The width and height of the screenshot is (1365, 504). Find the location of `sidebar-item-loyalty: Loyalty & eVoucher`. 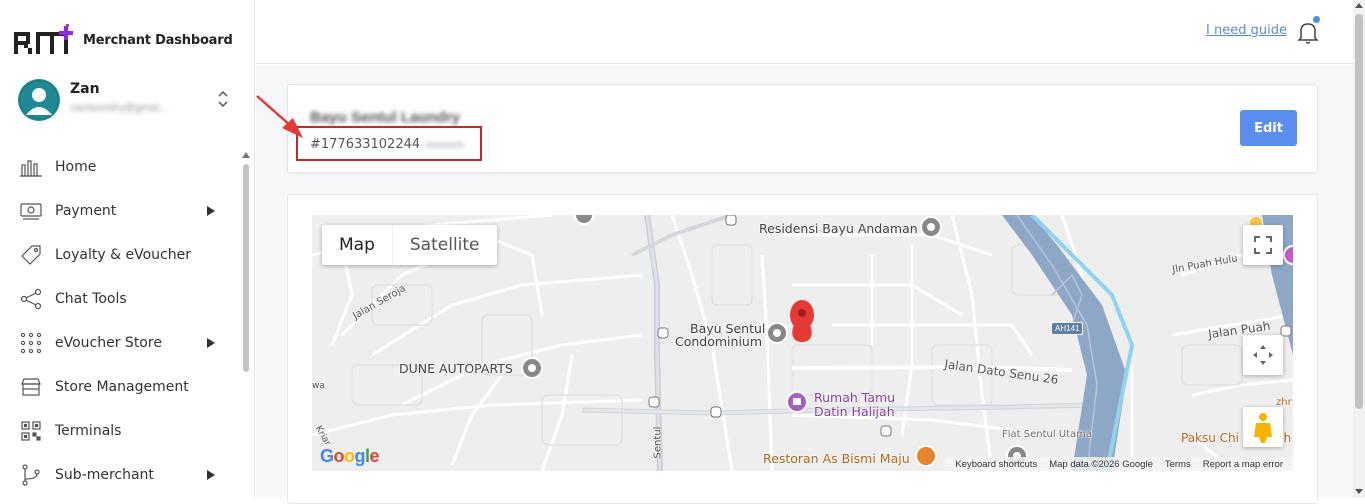

sidebar-item-loyalty: Loyalty & eVoucher is located at coordinates (120, 255).